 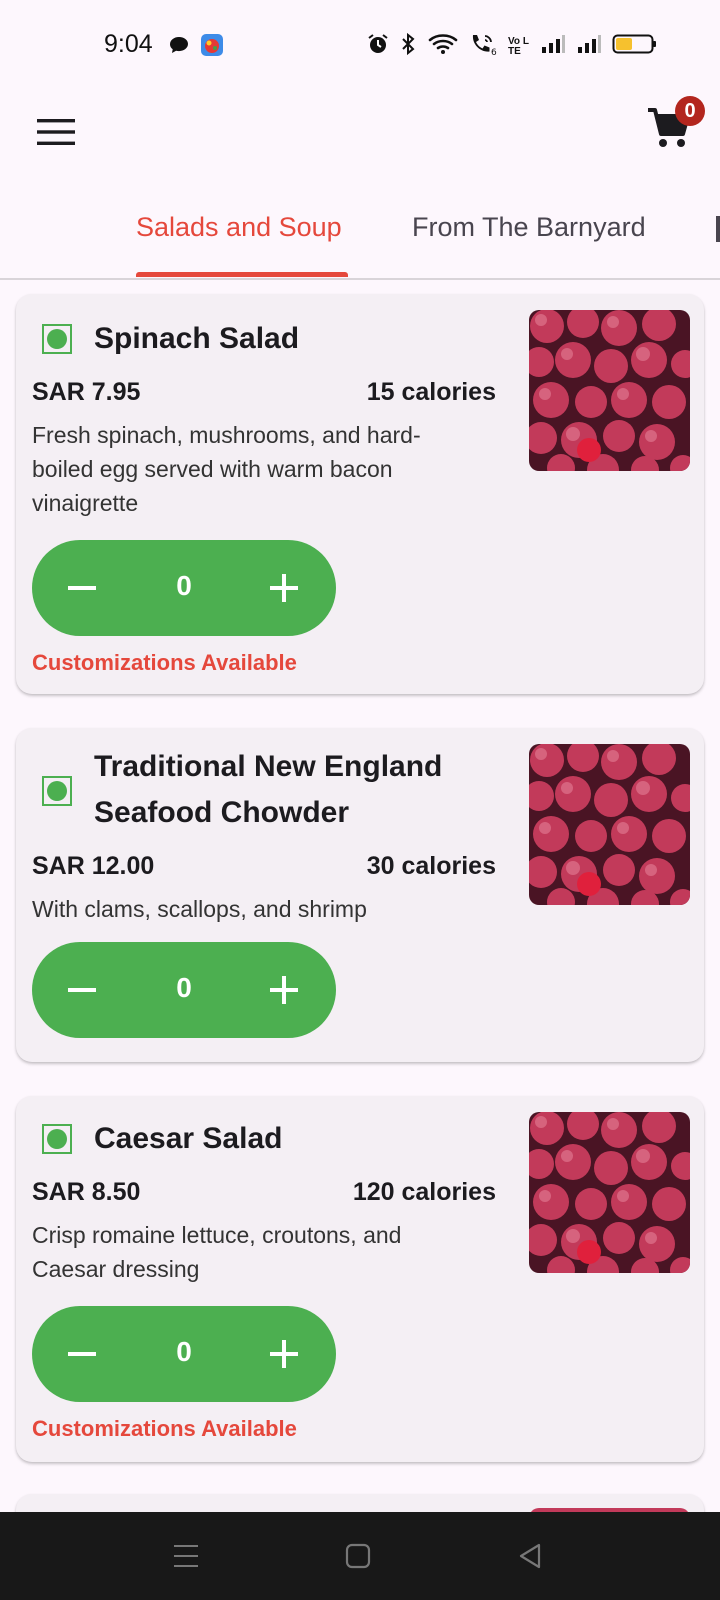 I want to click on home-square-icon, so click(x=358, y=1556).